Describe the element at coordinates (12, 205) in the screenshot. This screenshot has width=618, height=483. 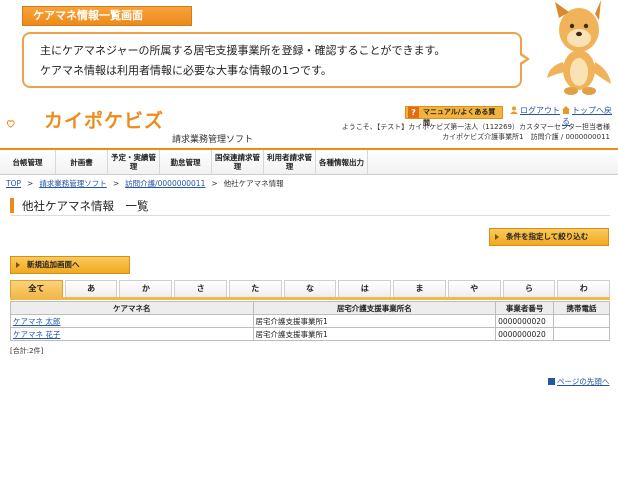
I see `title-accent-mark` at that location.